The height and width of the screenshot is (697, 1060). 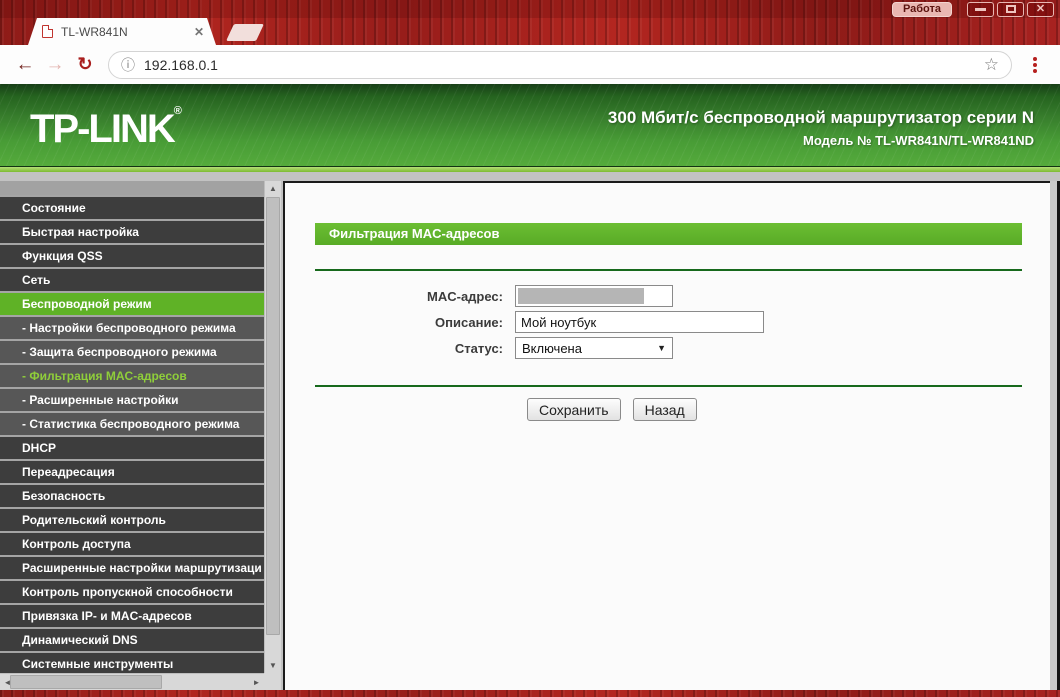 I want to click on sidebar-item: Состояние, so click(x=132, y=207).